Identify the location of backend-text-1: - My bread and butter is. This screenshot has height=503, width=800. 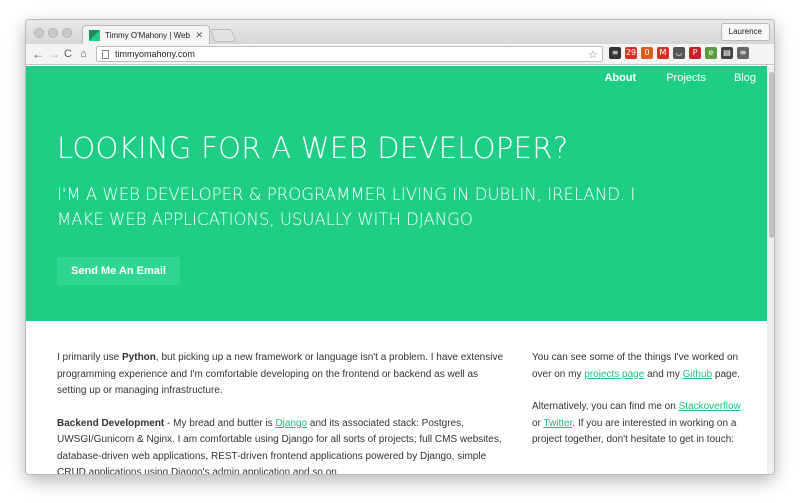
(220, 423).